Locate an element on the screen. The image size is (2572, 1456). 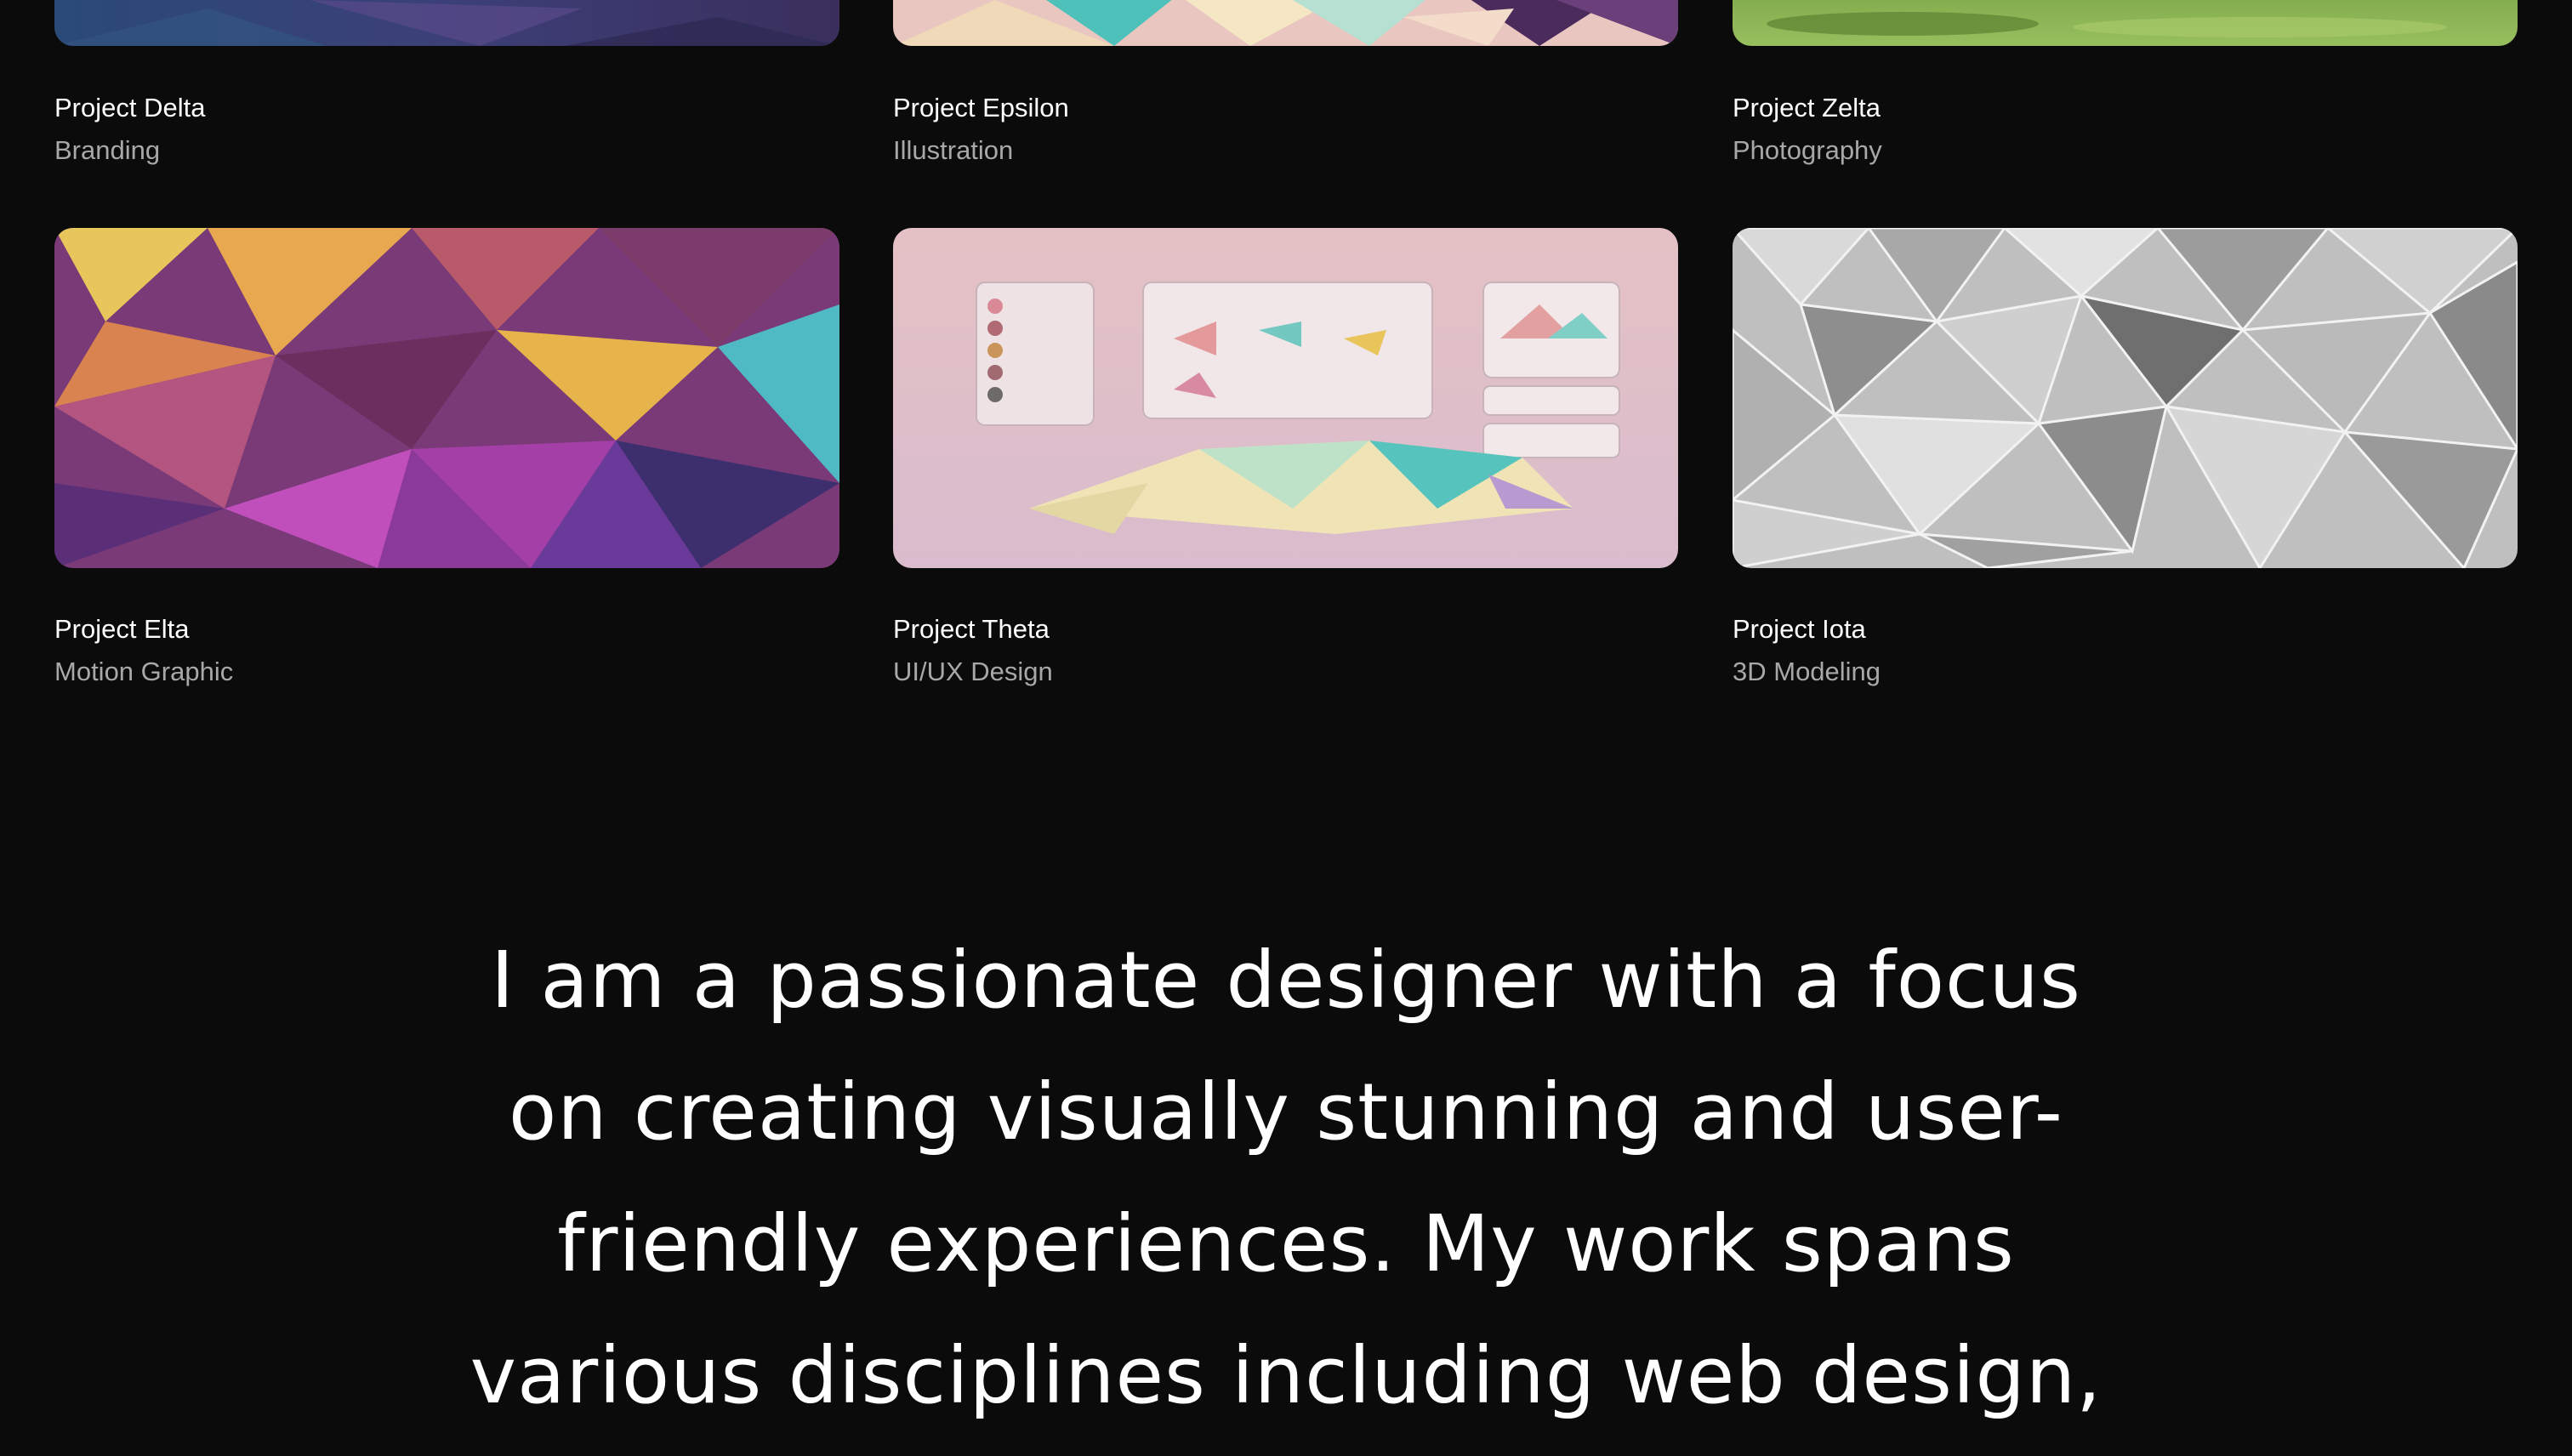
project-category: Illustration is located at coordinates (954, 150).